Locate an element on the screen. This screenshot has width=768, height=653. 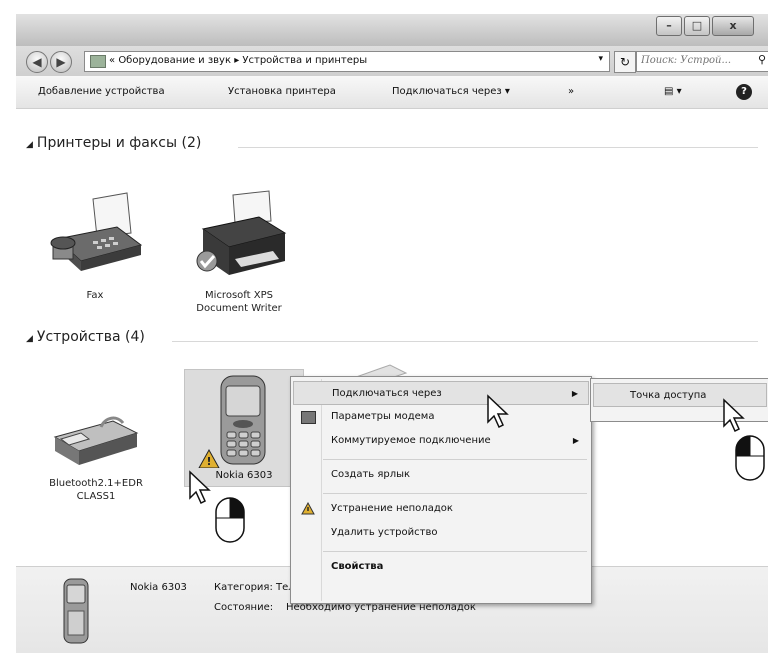
menu-item-label: Устранение неполадок is located at coordinates (392, 508).